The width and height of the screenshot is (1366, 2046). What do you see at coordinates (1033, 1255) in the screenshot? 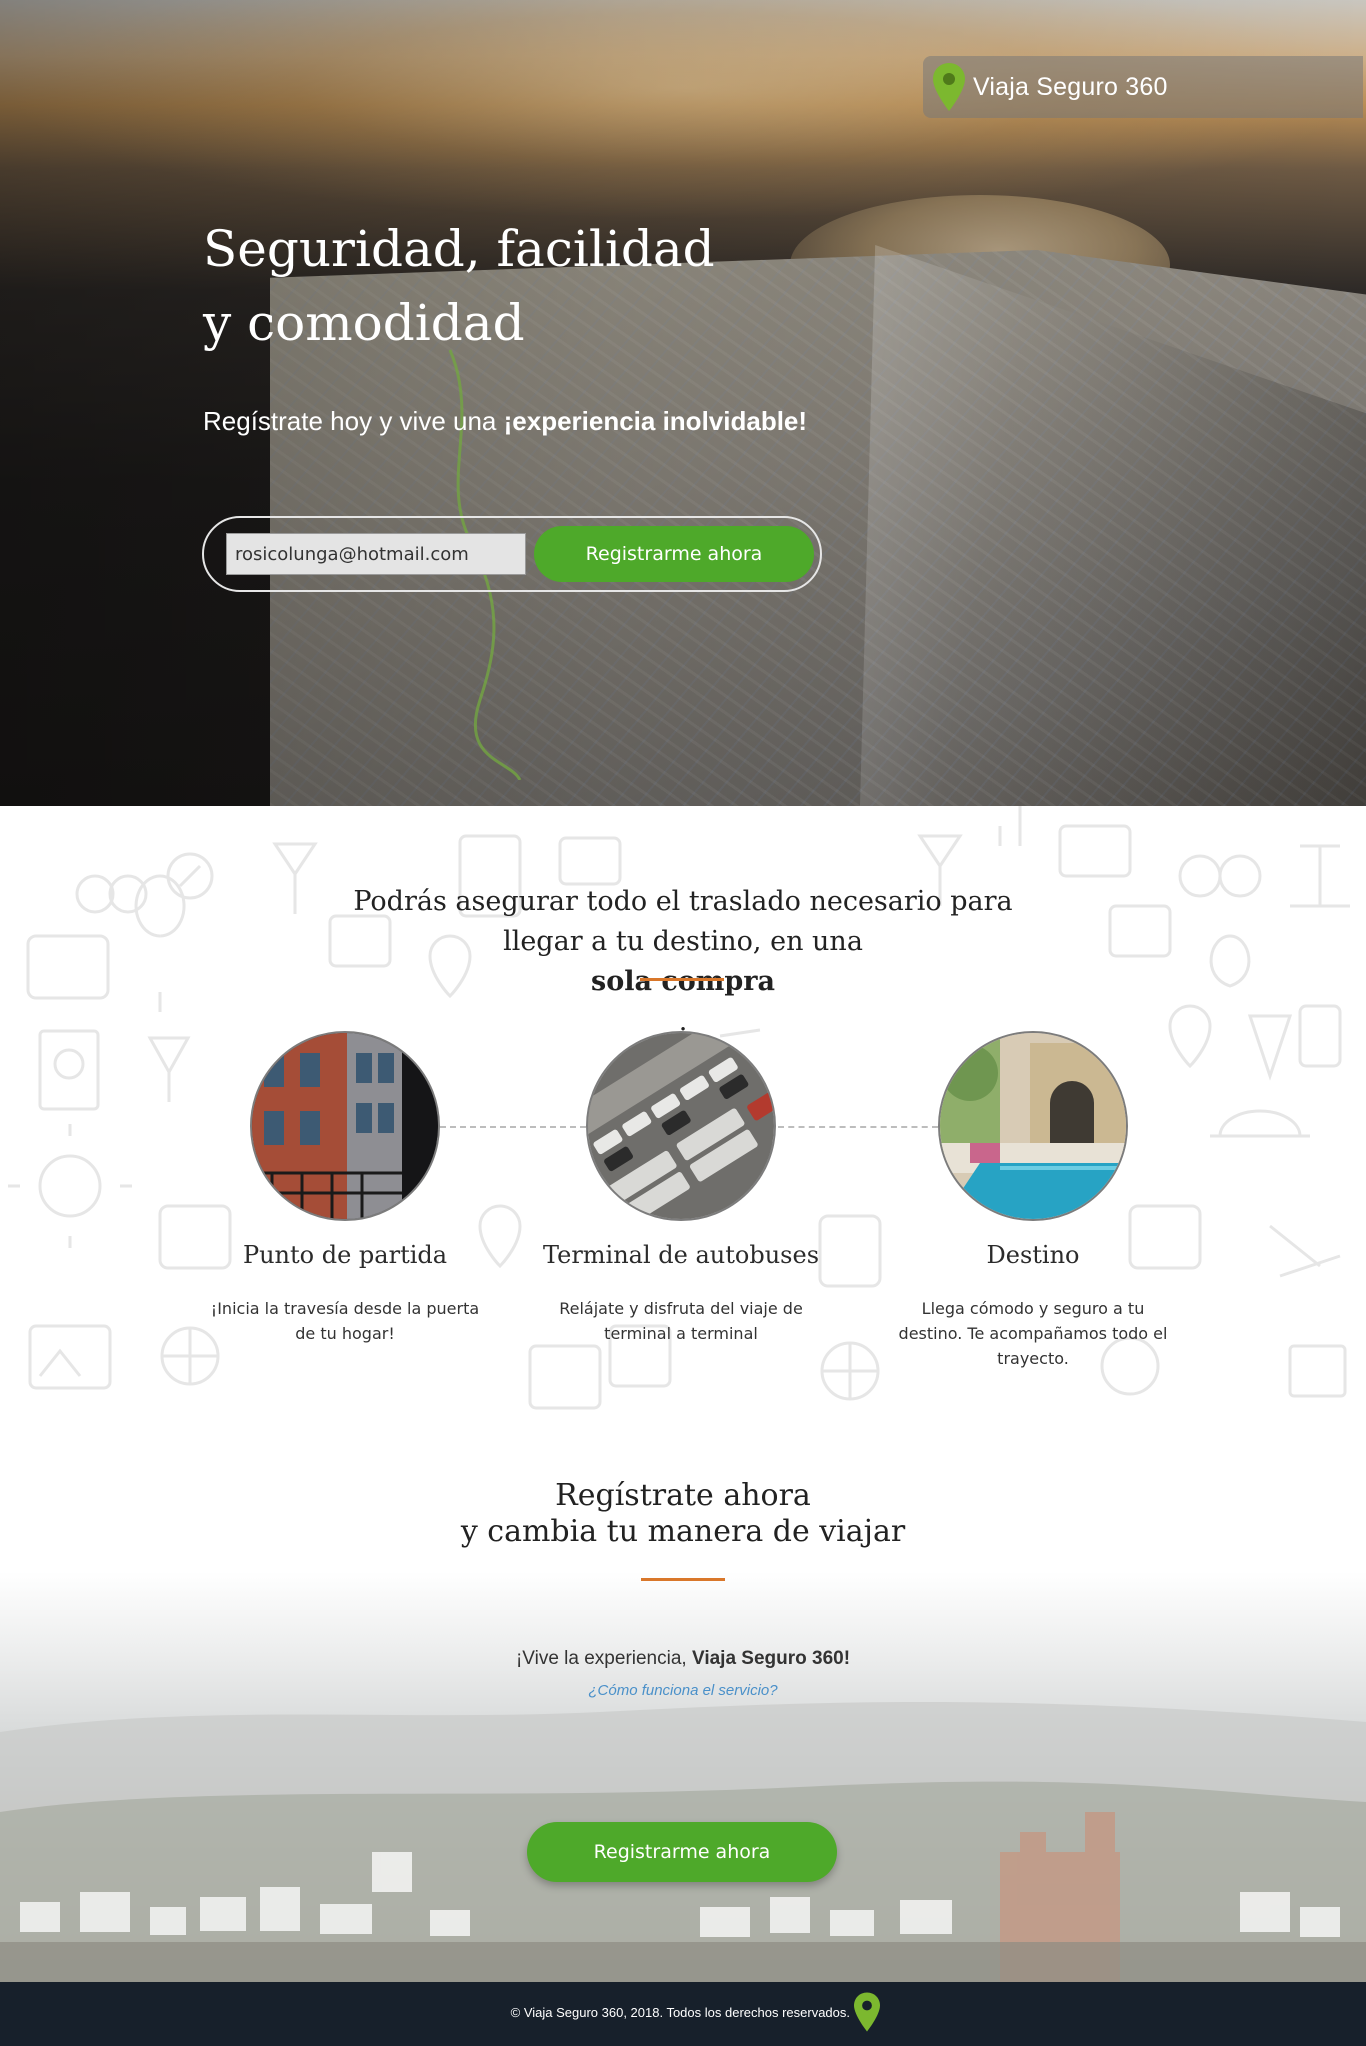
I see `step-title-destination: Destino` at bounding box center [1033, 1255].